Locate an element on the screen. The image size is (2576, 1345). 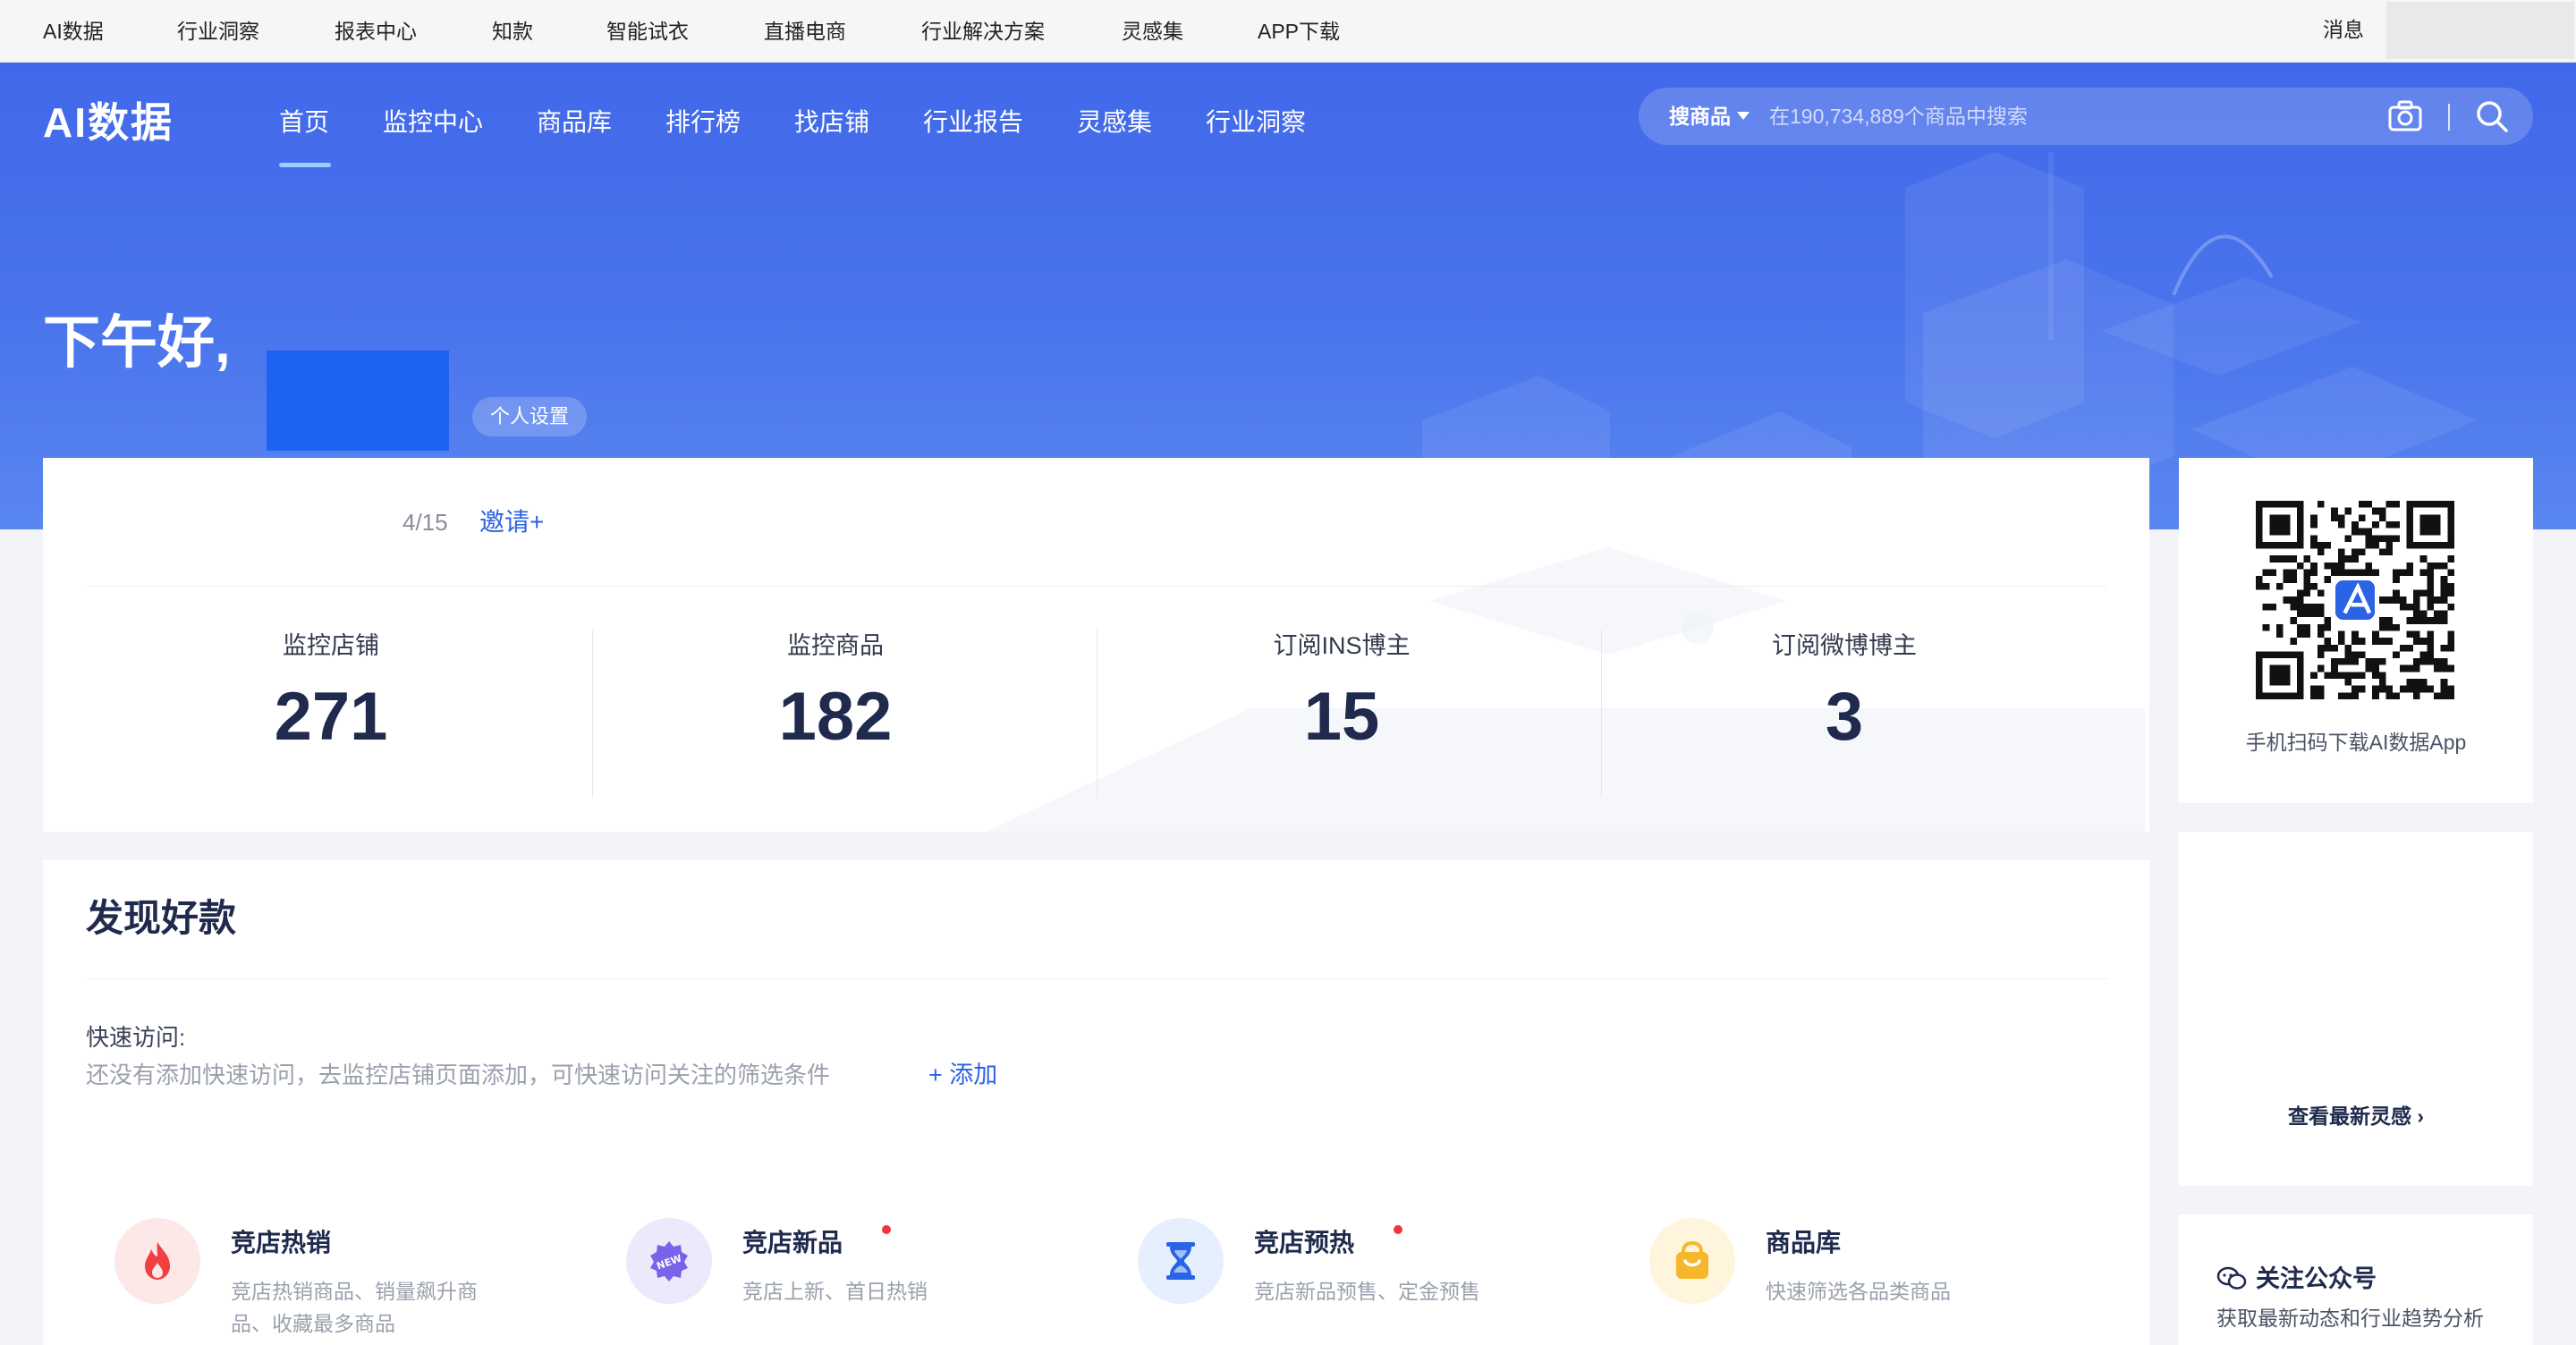
feature-desc: 竞店上新、首日热销 is located at coordinates (835, 1291).